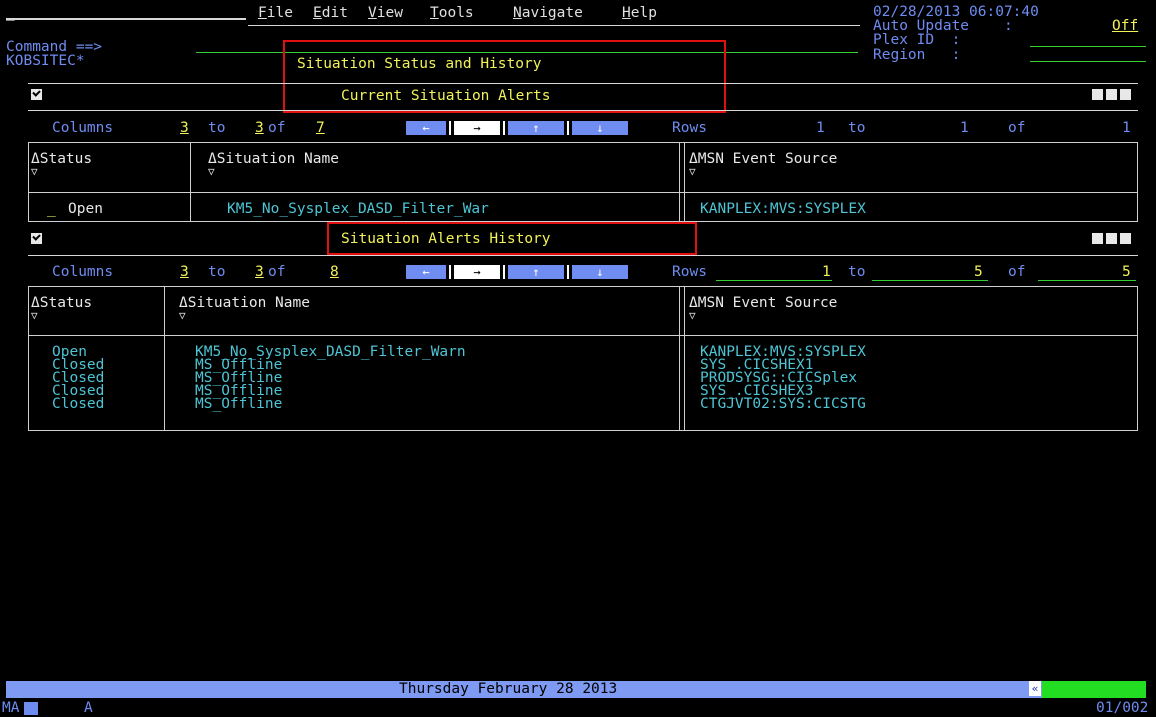 The image size is (1156, 717). I want to click on panel-current-columns-label: Columns, so click(83, 128).